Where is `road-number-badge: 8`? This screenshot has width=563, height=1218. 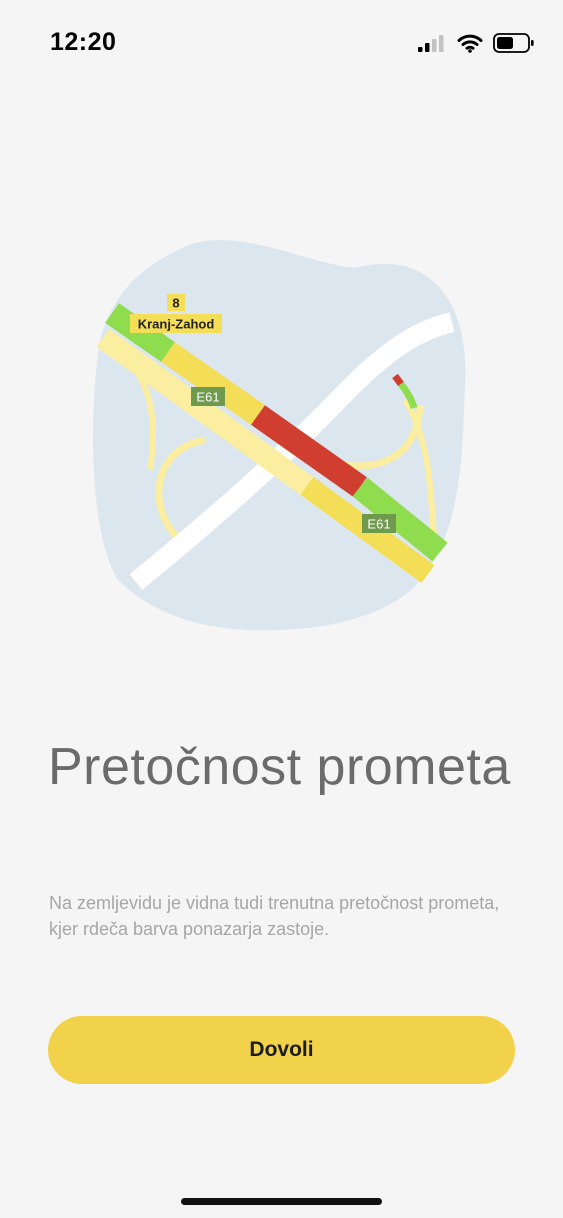
road-number-badge: 8 is located at coordinates (176, 302).